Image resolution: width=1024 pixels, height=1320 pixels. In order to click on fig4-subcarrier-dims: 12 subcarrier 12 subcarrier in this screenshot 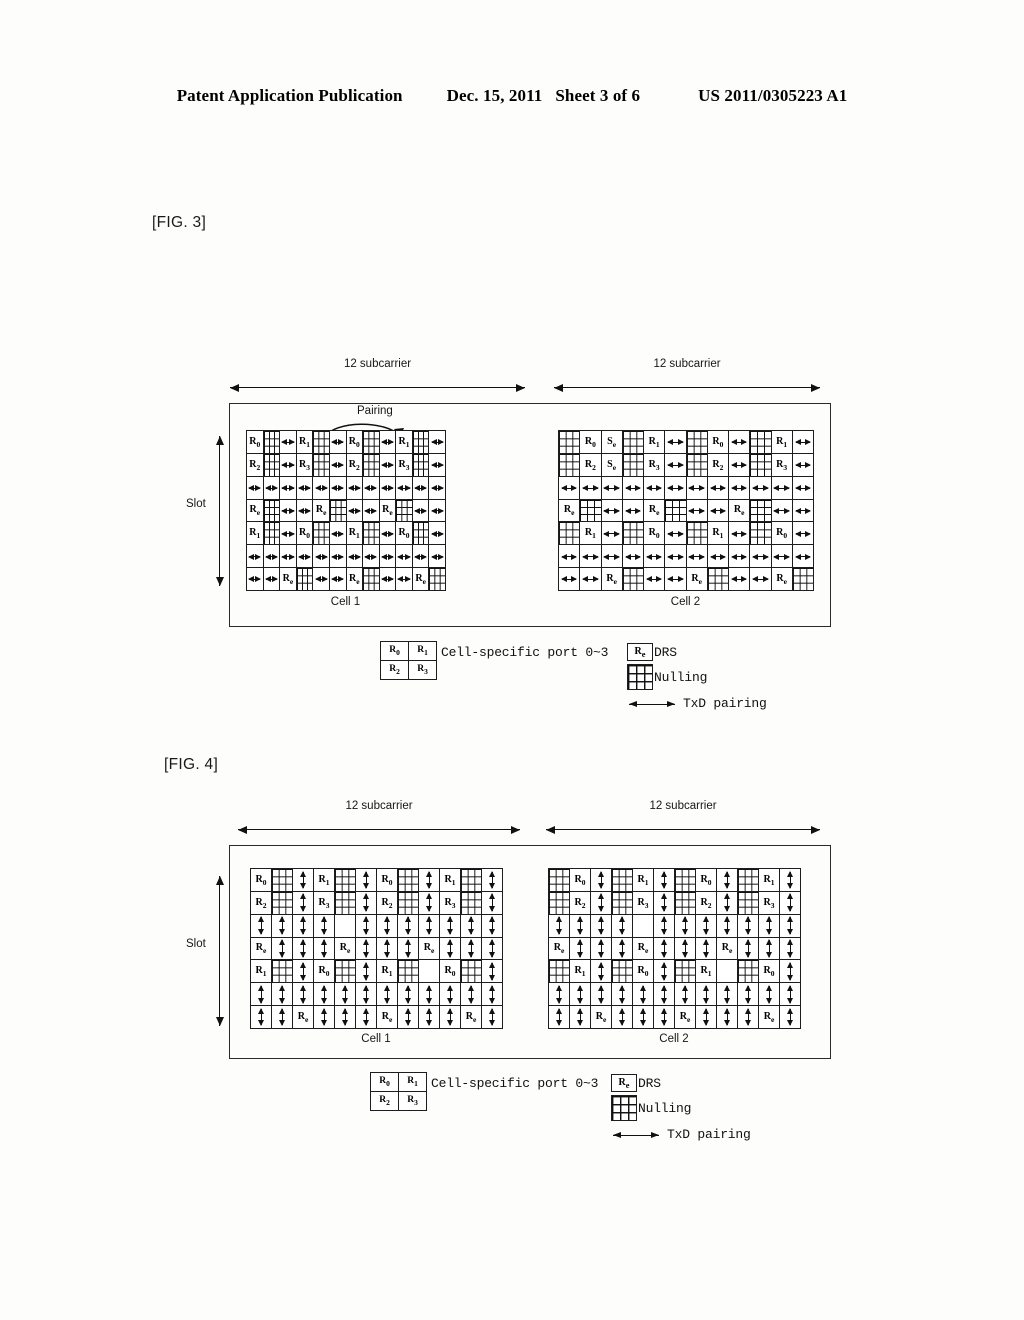, I will do `click(529, 818)`.